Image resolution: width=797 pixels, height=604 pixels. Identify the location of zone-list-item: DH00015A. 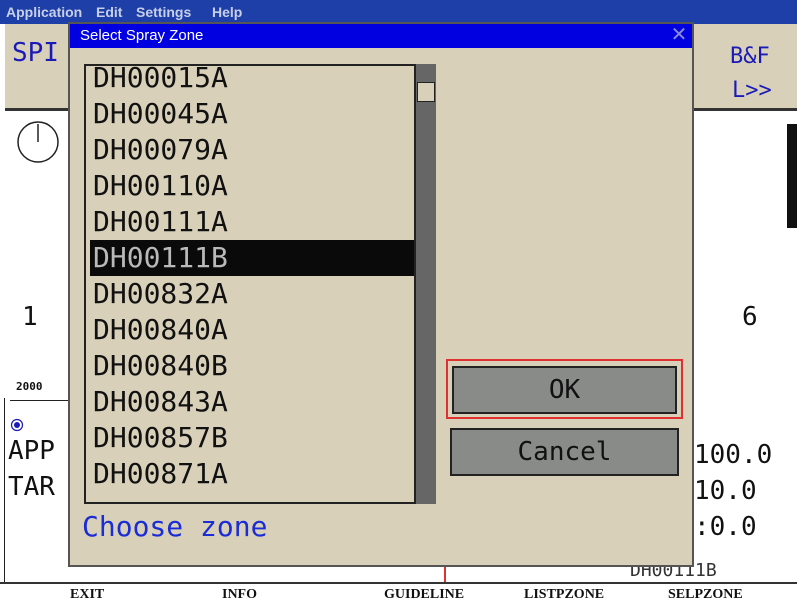
(252, 81).